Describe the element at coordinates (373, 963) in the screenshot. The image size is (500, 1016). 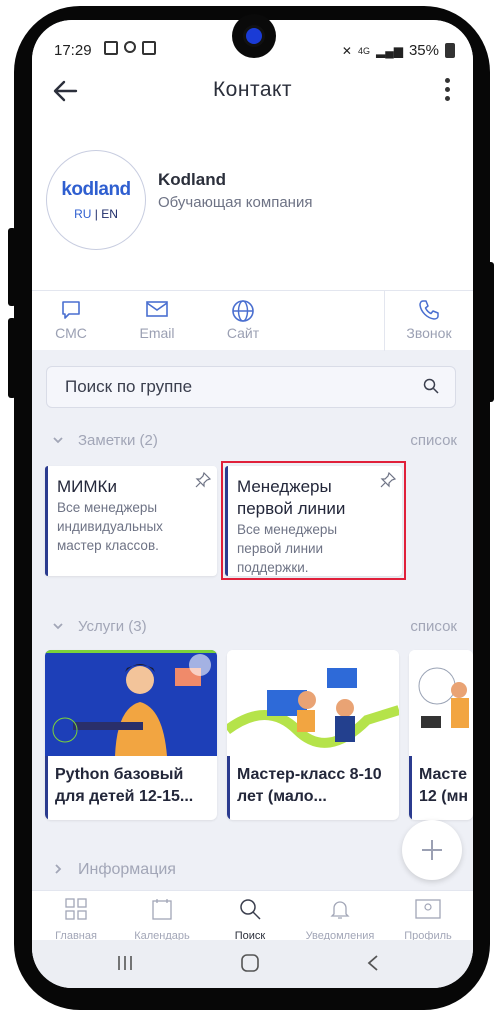
I see `back-icon` at that location.